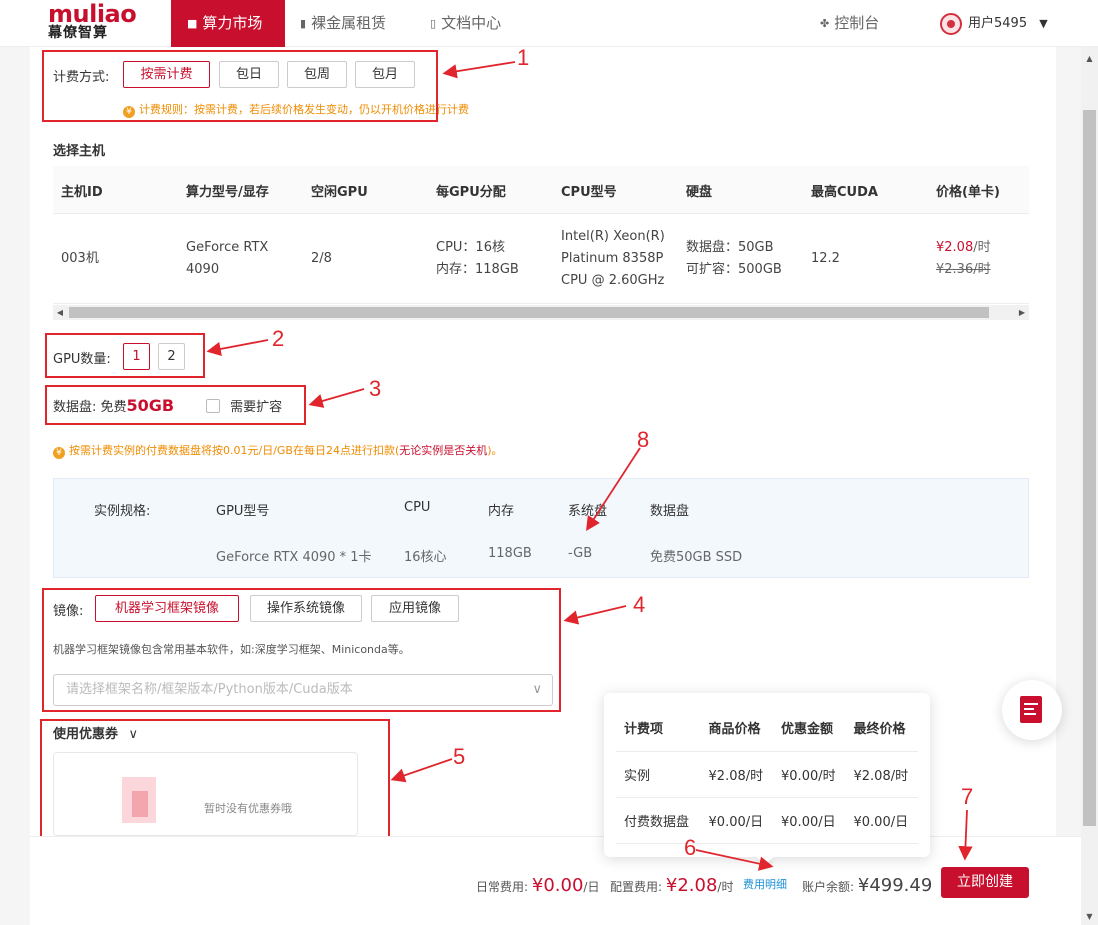 The image size is (1098, 925). What do you see at coordinates (967, 796) in the screenshot?
I see `annotation-label-7: 7` at bounding box center [967, 796].